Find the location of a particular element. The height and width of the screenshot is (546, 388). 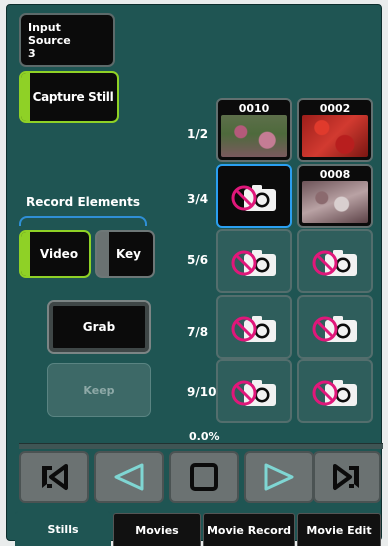

tab-stills: Stills is located at coordinates (63, 528).